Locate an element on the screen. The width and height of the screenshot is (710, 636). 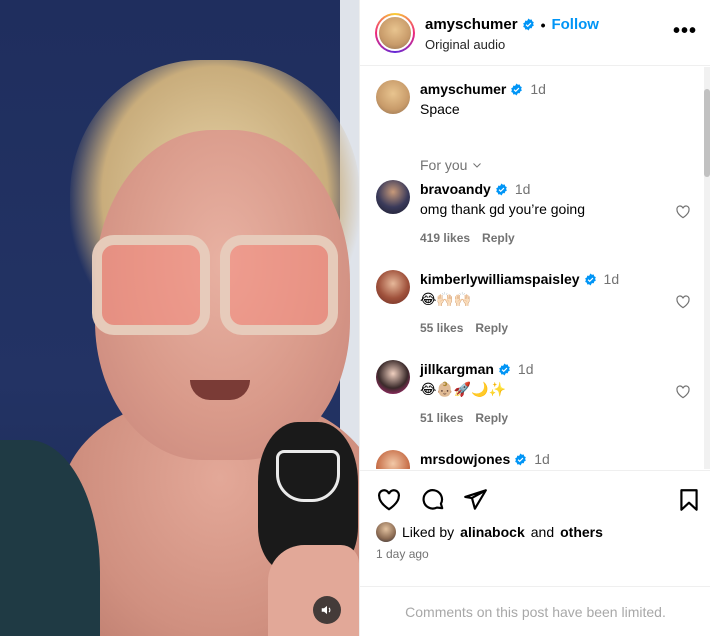
comment-username: bravoandy is located at coordinates (455, 189).